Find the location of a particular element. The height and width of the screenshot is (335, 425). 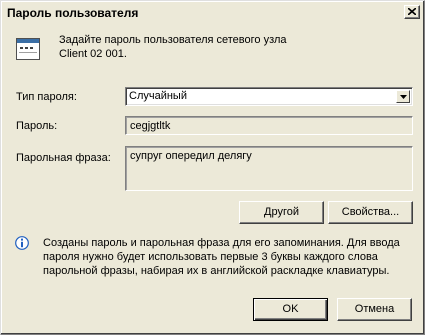

cancel-button: Отмена is located at coordinates (374, 309).